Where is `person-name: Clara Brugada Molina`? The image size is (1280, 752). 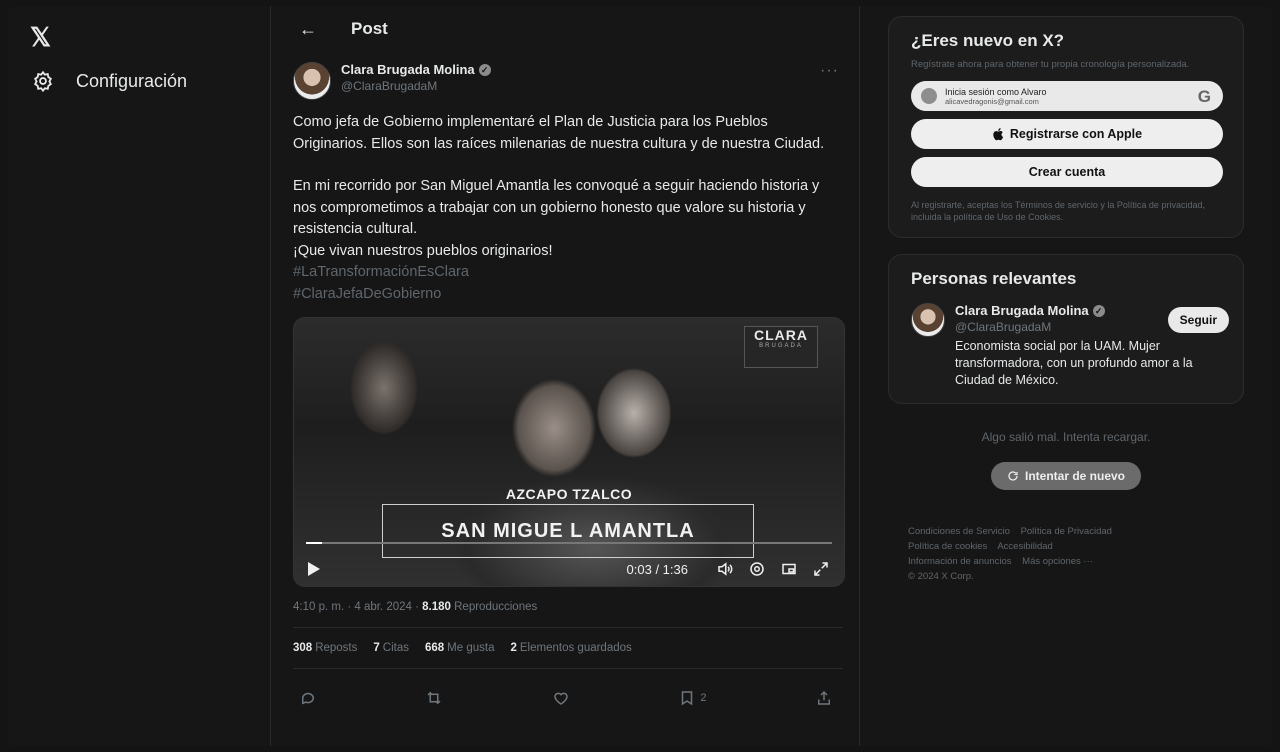 person-name: Clara Brugada Molina is located at coordinates (1022, 310).